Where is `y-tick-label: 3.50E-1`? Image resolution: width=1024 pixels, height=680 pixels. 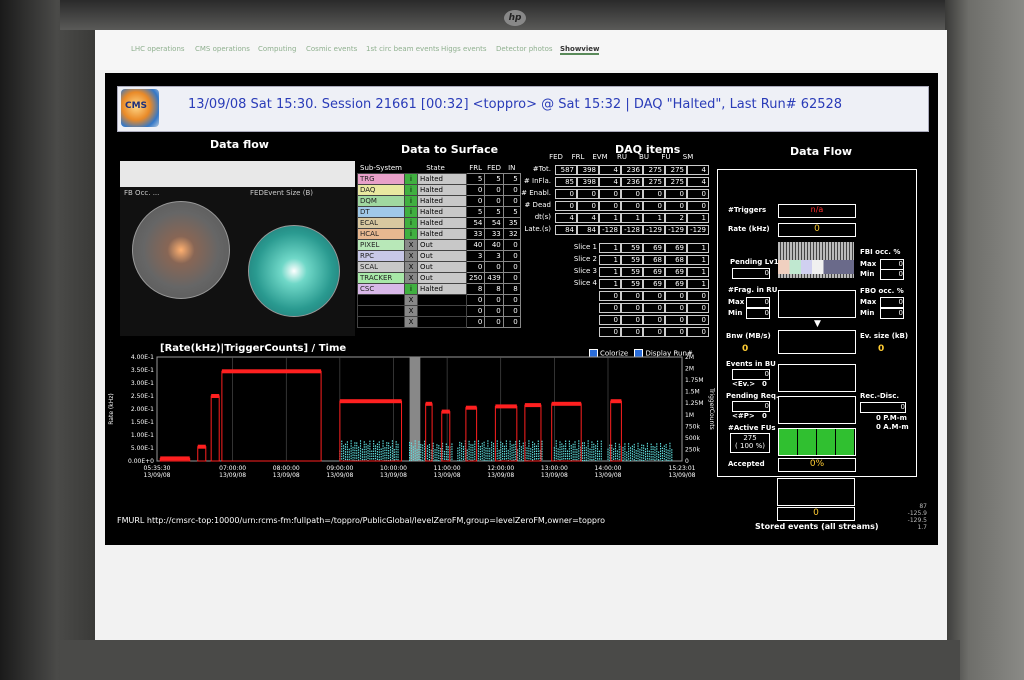
y-tick-label: 3.50E-1 is located at coordinates (142, 370).